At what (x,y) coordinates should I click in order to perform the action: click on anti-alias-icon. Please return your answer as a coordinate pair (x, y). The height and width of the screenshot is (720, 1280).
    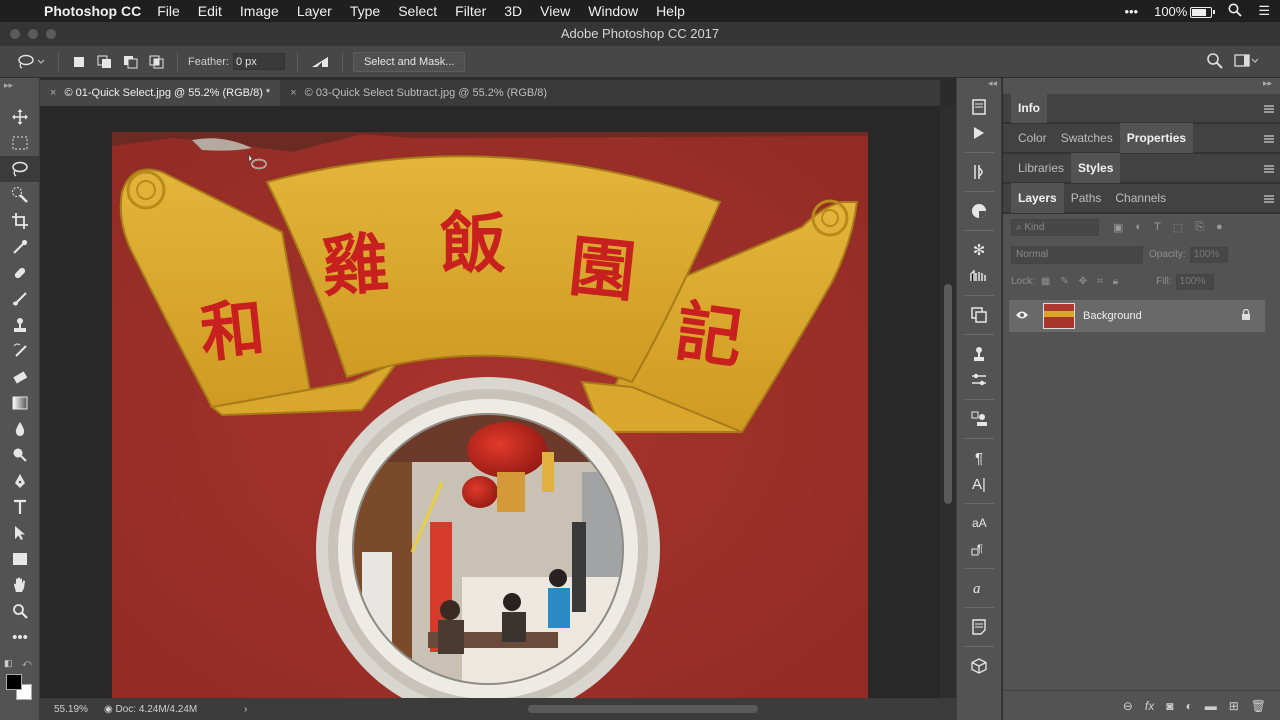
    Looking at the image, I should click on (320, 62).